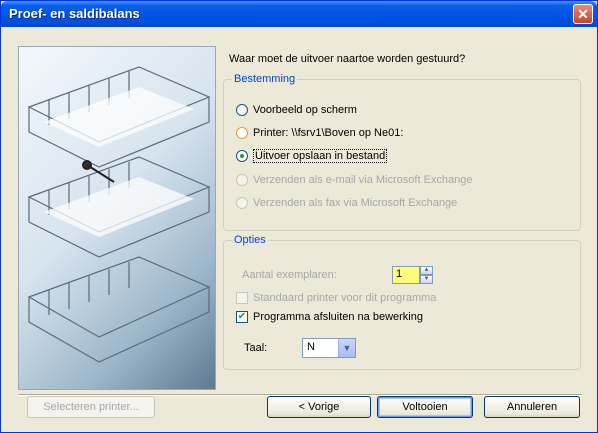  What do you see at coordinates (425, 407) in the screenshot?
I see `finish-button: Voltooien` at bounding box center [425, 407].